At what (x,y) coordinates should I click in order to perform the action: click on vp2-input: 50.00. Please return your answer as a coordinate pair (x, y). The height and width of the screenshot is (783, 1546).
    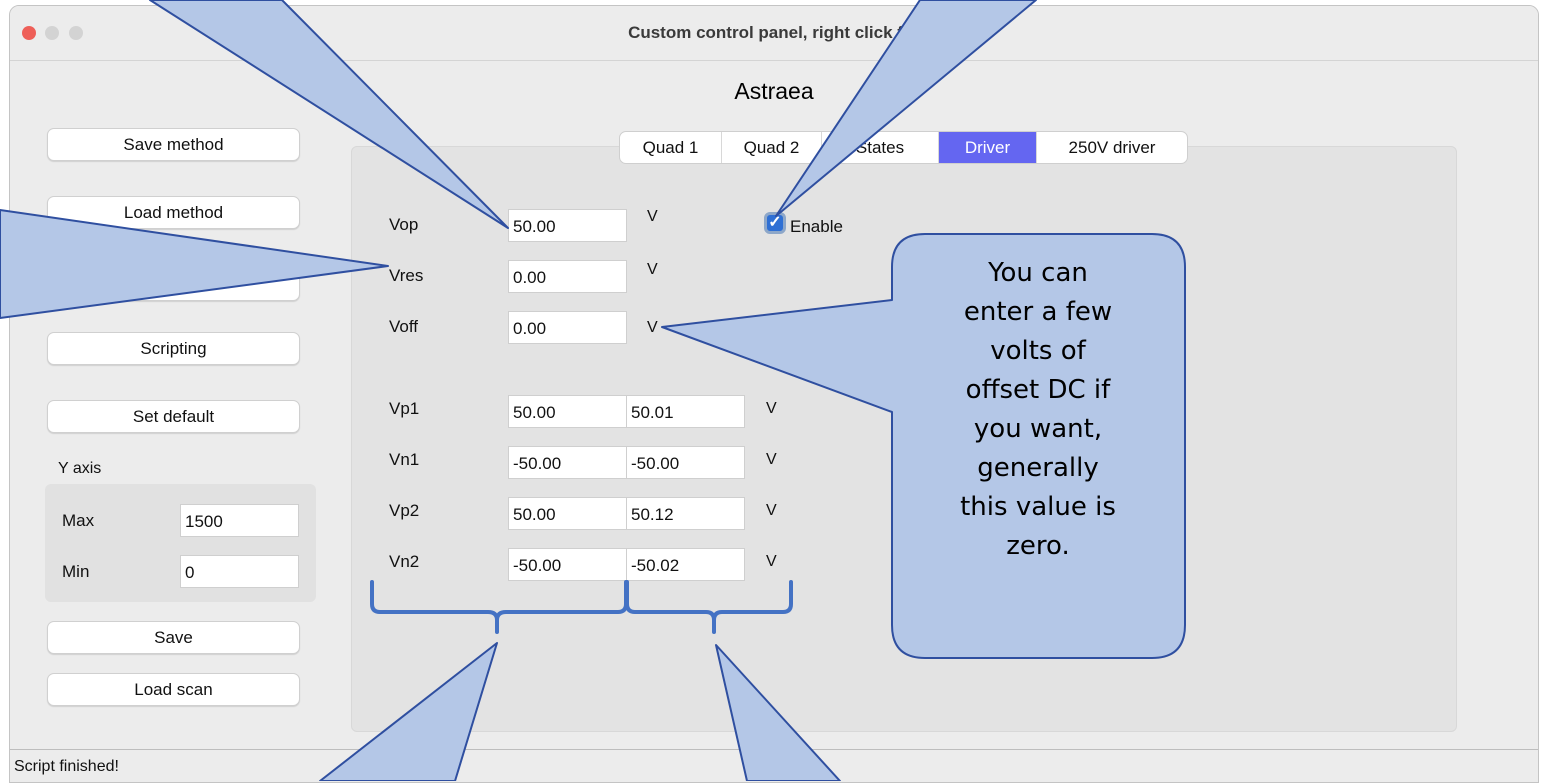
    Looking at the image, I should click on (567, 513).